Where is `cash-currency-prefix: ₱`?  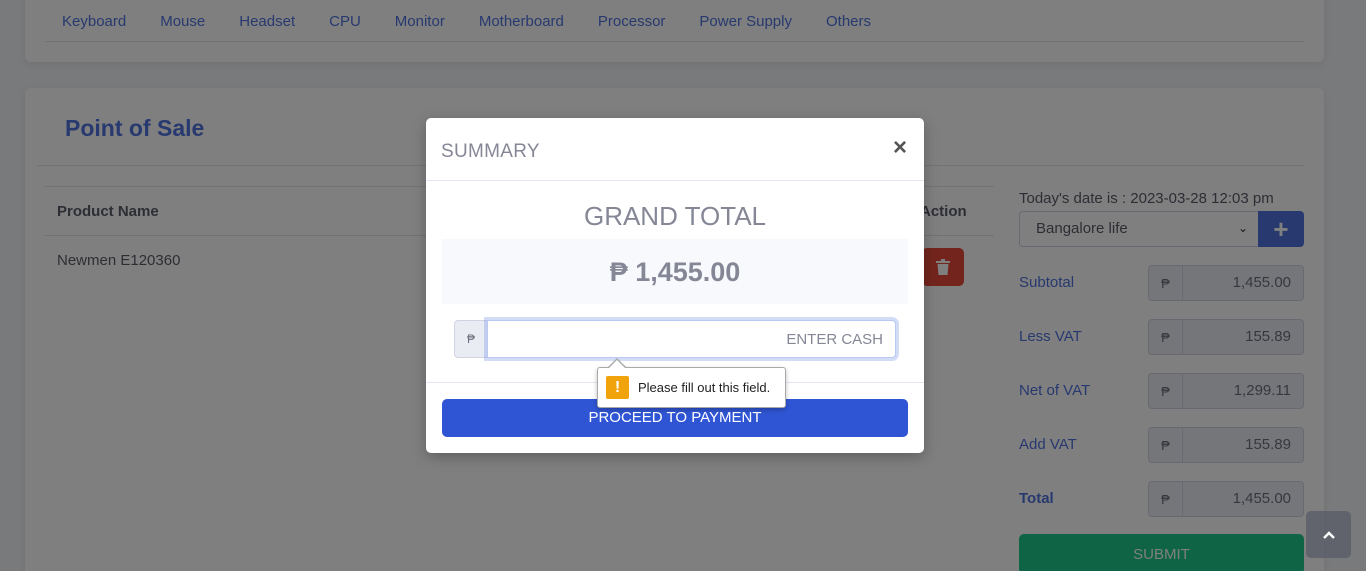 cash-currency-prefix: ₱ is located at coordinates (471, 339).